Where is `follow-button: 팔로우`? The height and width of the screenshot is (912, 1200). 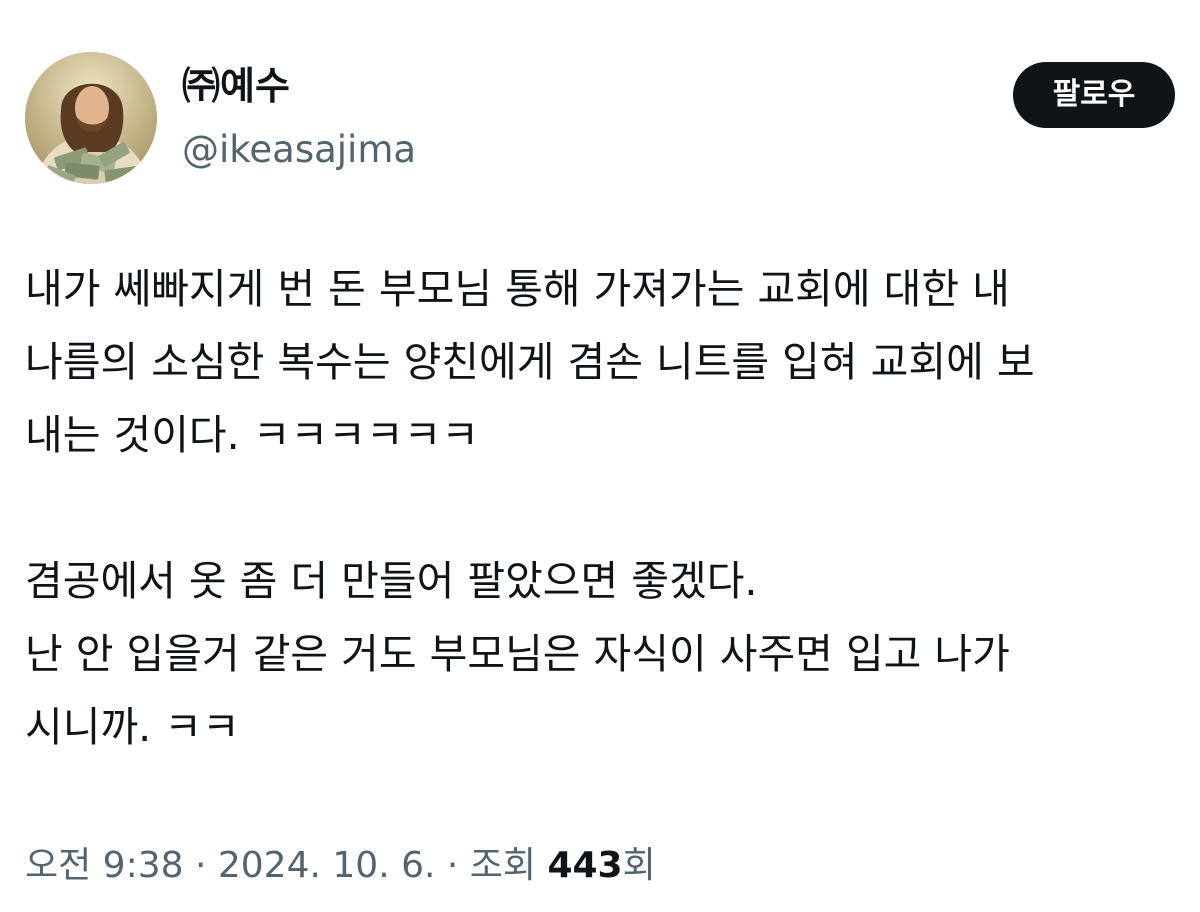
follow-button: 팔로우 is located at coordinates (1094, 95).